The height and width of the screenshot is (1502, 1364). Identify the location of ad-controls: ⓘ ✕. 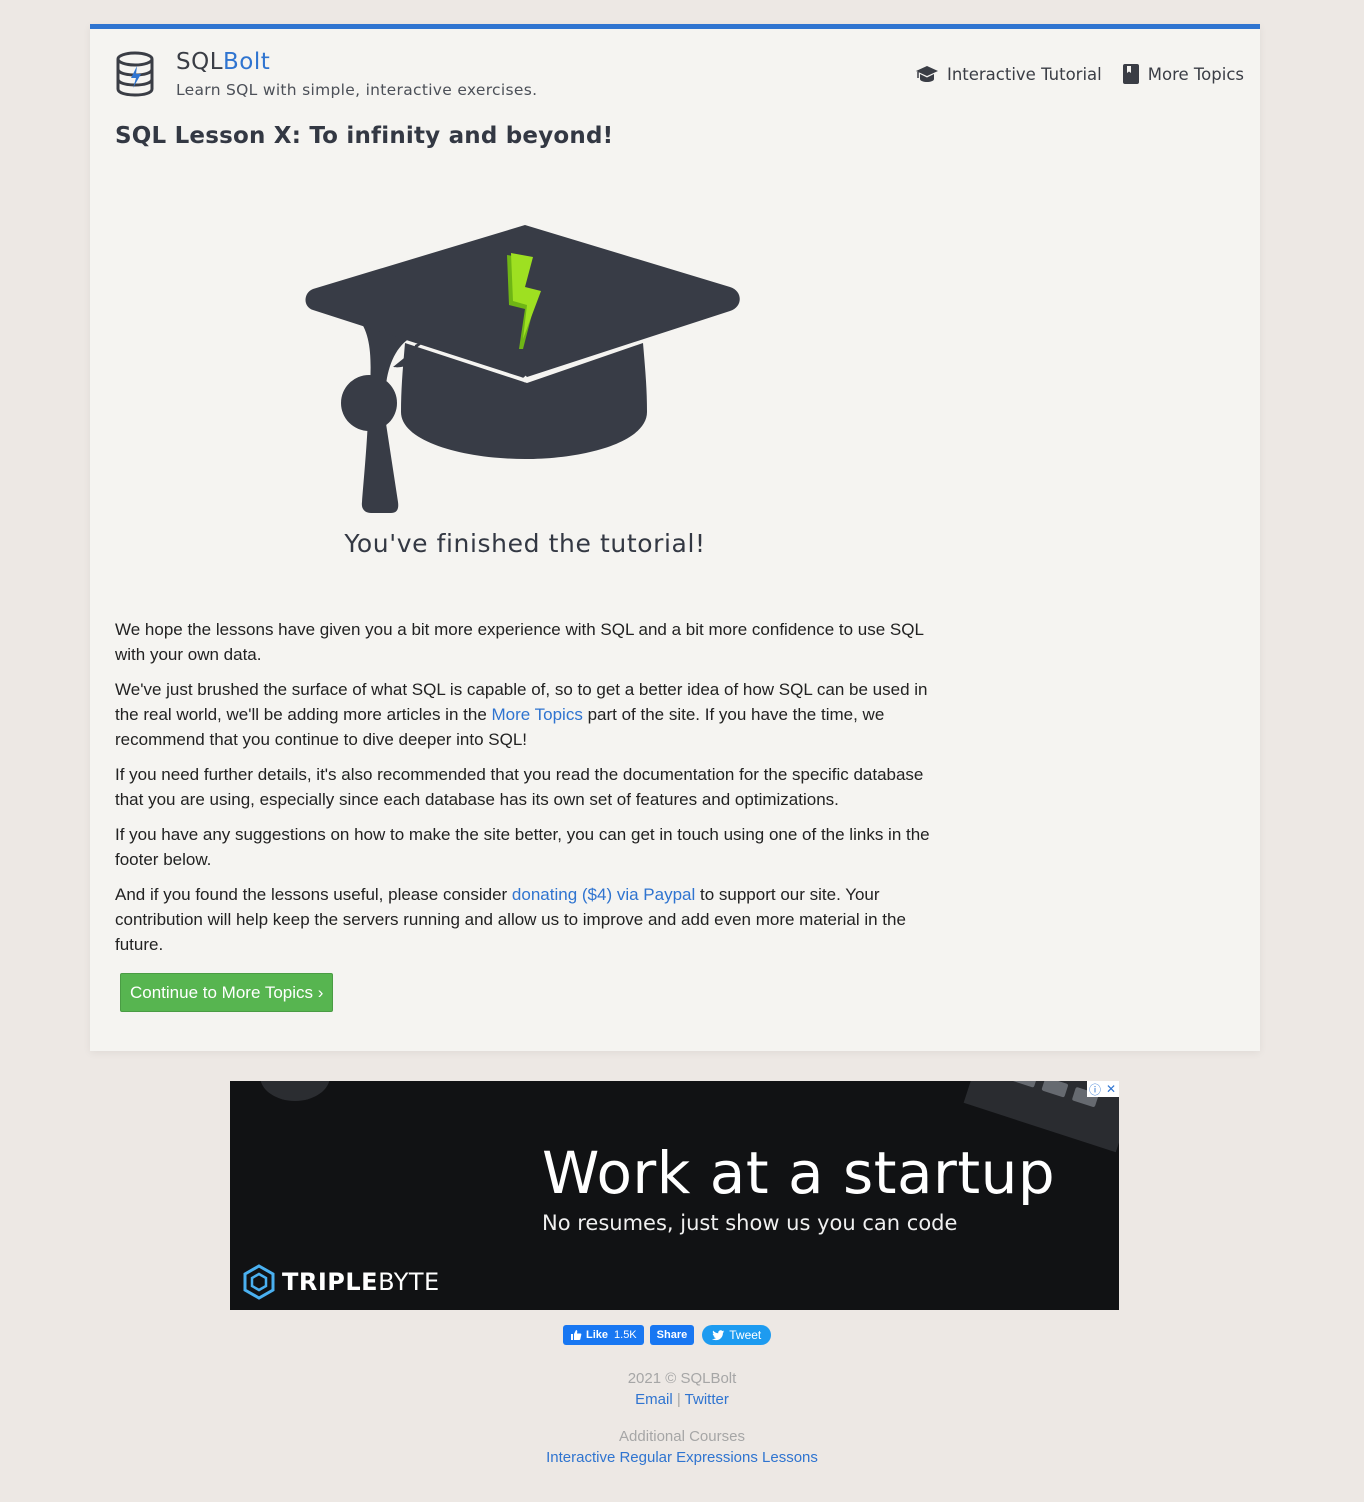
(1103, 1089).